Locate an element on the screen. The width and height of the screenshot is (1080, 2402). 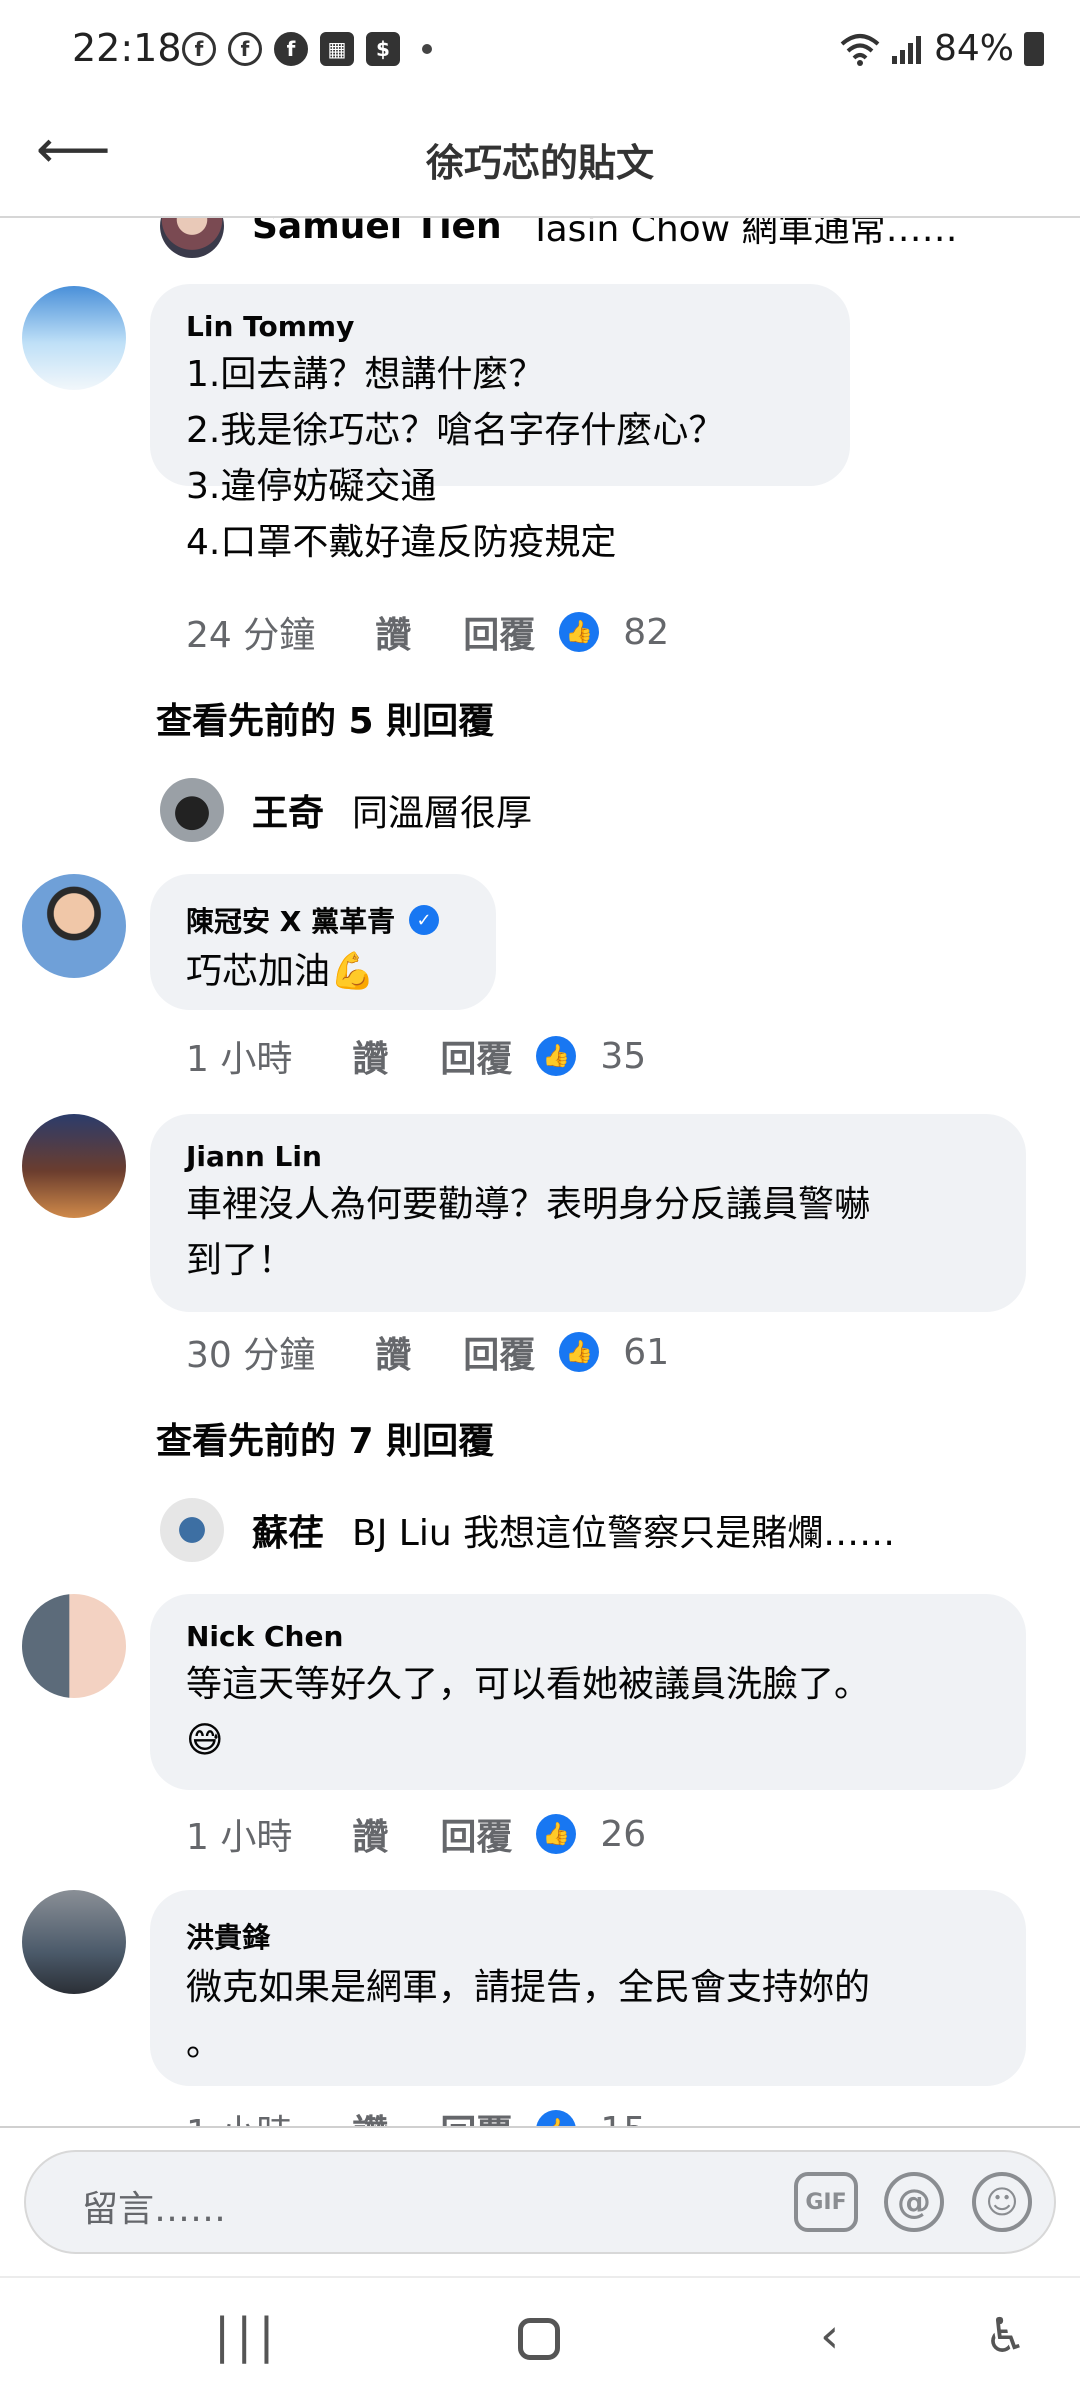
comment-meta: 30 分鐘 讚 回覆 👍 61 is located at coordinates (427, 1352).